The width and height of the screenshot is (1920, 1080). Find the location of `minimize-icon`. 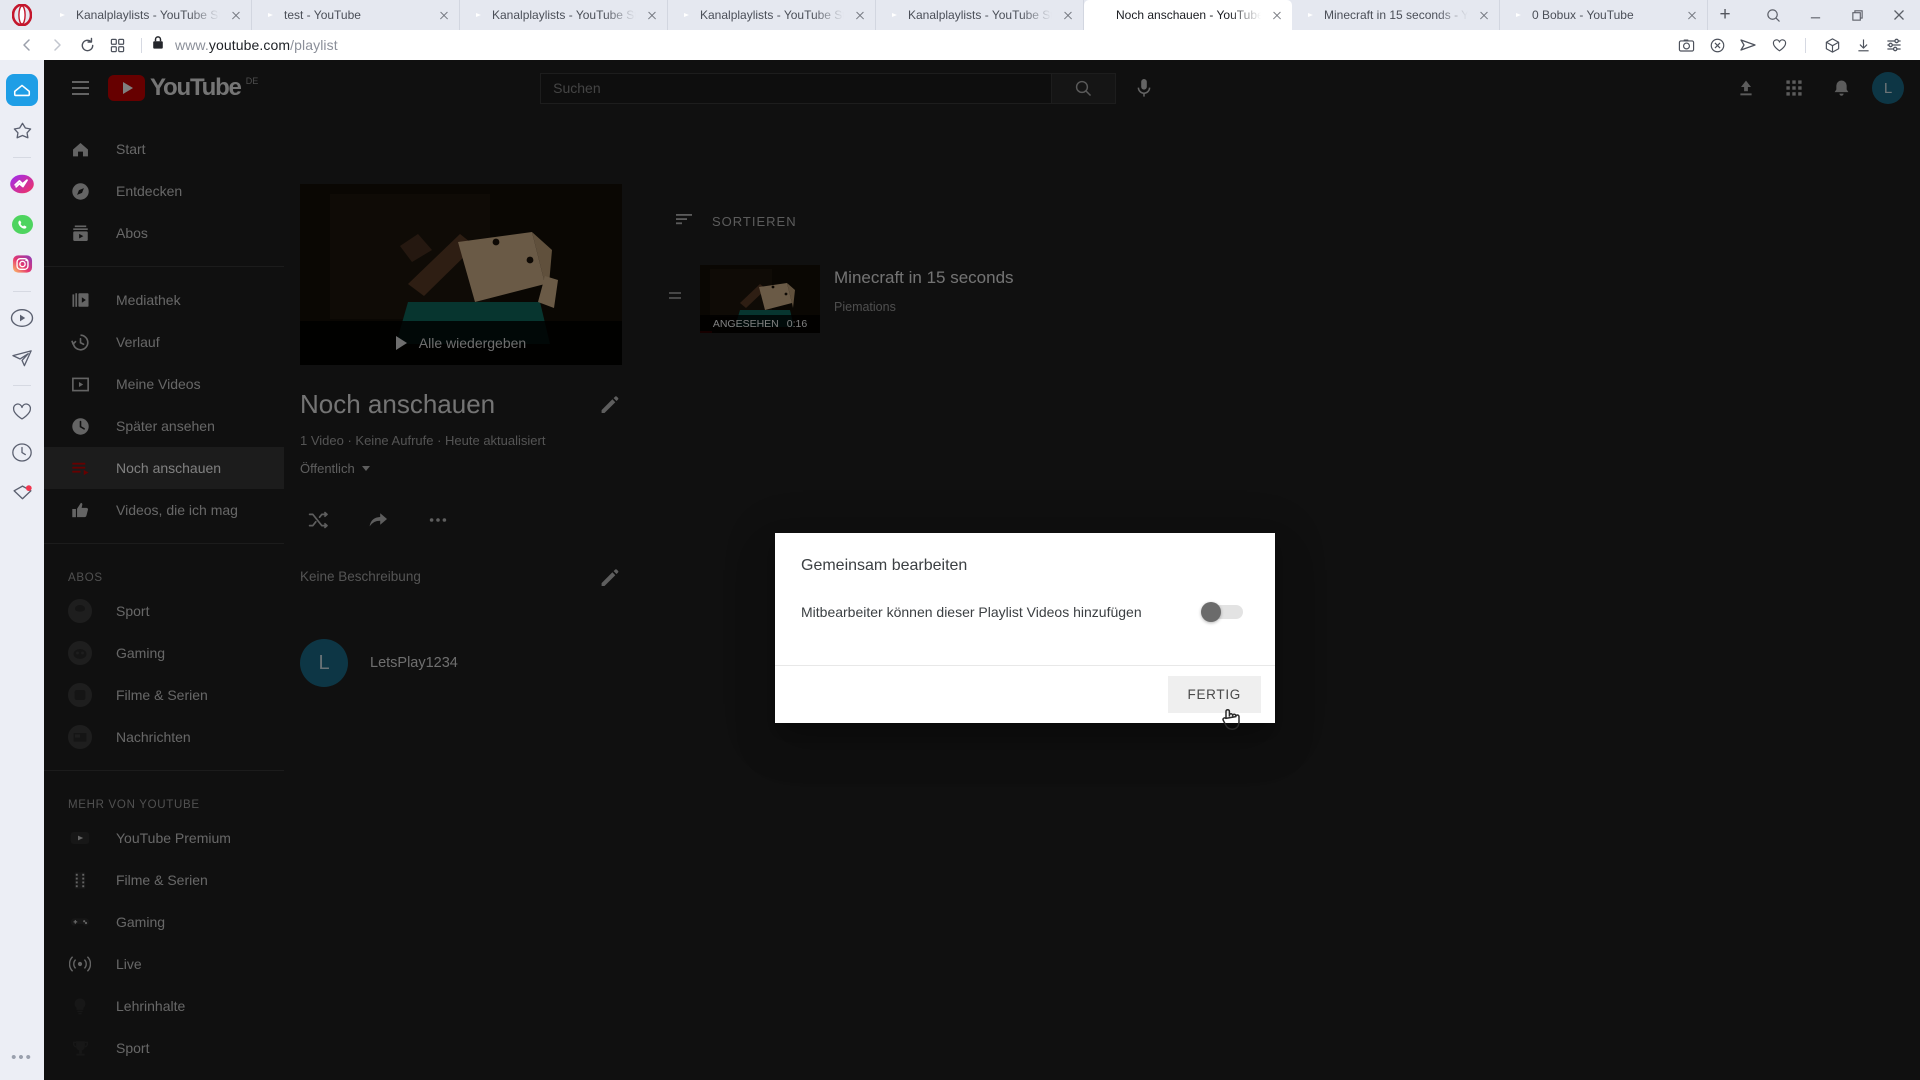

minimize-icon is located at coordinates (1815, 15).